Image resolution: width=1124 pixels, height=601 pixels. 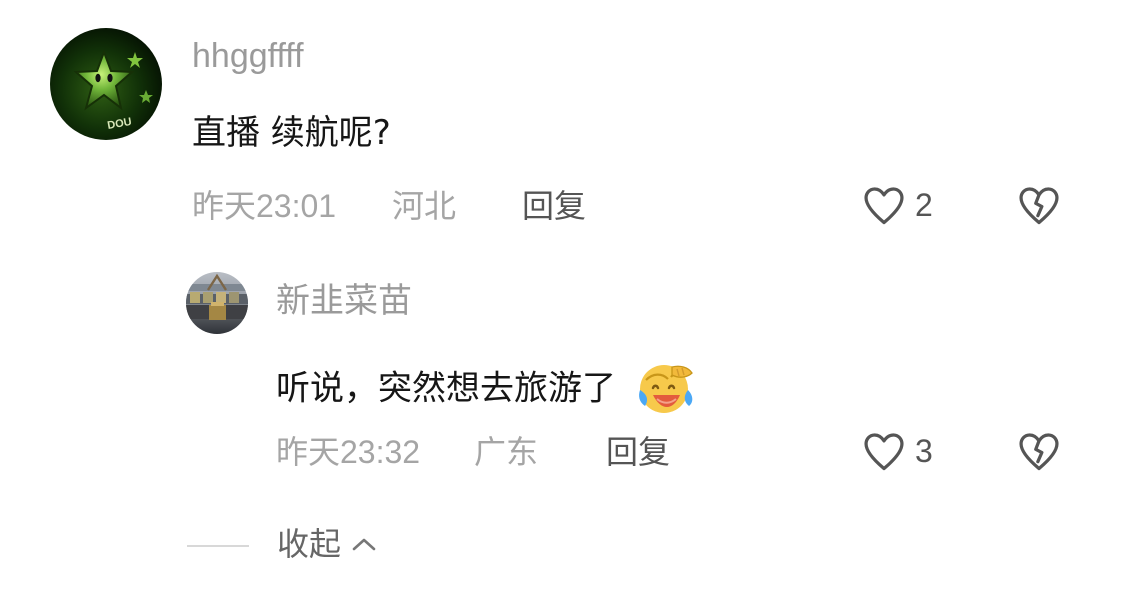 I want to click on like-count: 2, so click(x=924, y=205).